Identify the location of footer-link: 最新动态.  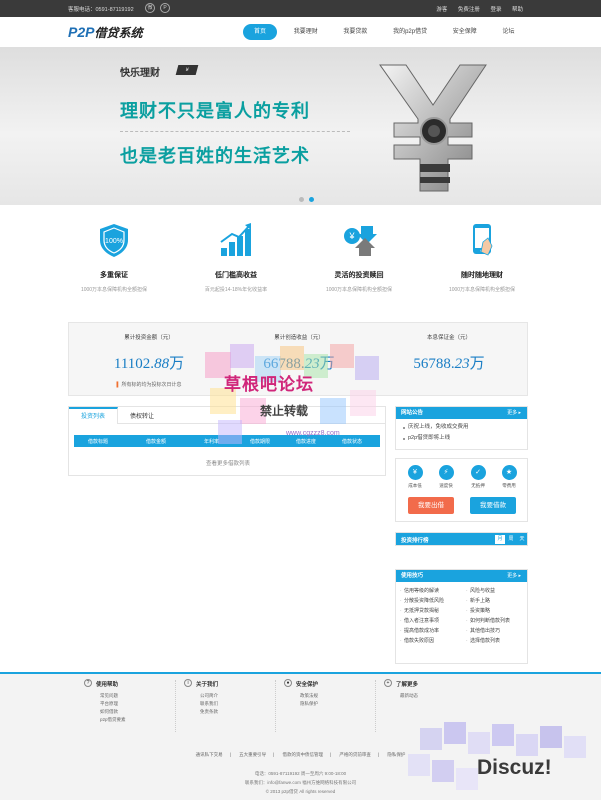
(434, 696).